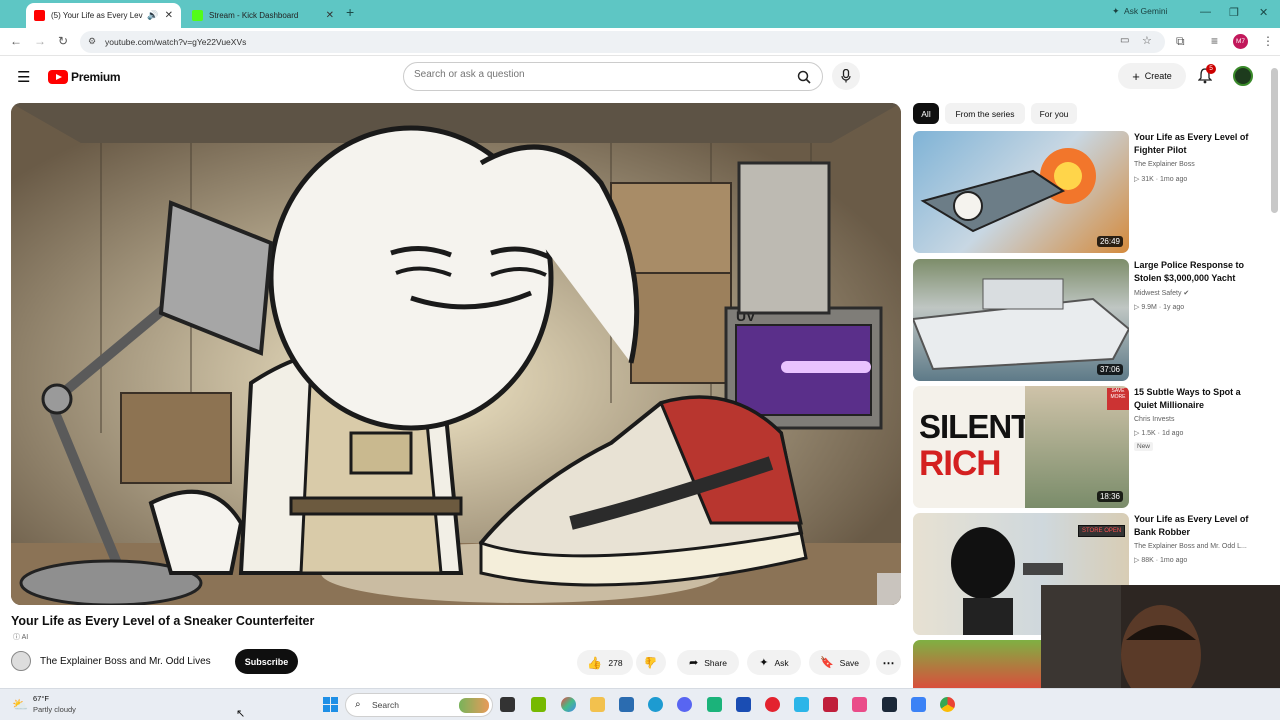 The width and height of the screenshot is (1280, 720). I want to click on steam-icon, so click(889, 704).